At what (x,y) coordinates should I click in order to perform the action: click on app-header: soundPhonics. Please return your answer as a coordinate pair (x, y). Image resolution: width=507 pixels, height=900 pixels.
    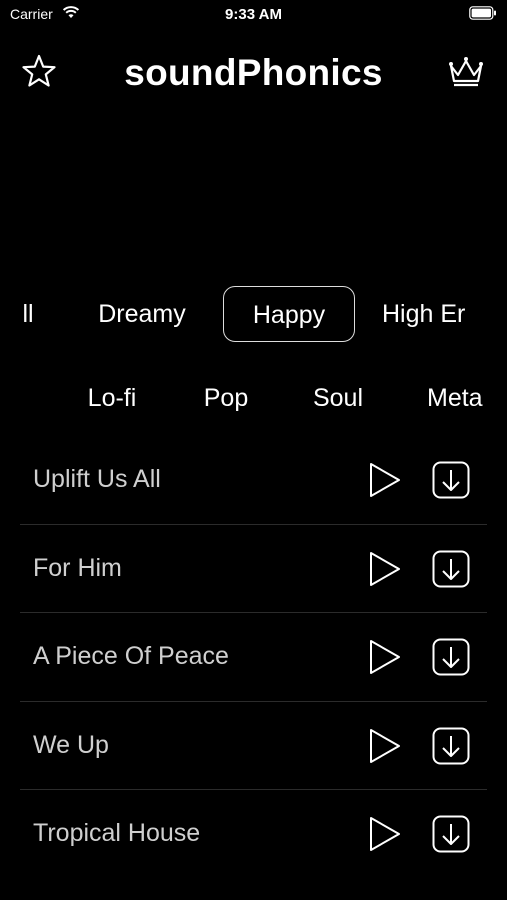
    Looking at the image, I should click on (253, 72).